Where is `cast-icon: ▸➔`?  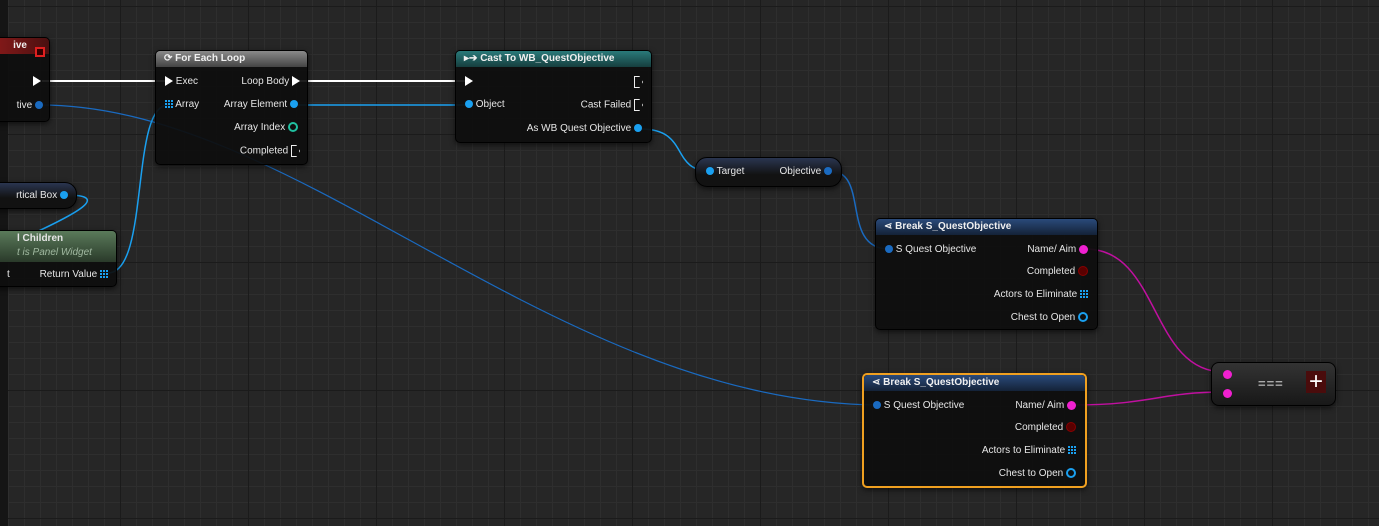
cast-icon: ▸➔ is located at coordinates (471, 58).